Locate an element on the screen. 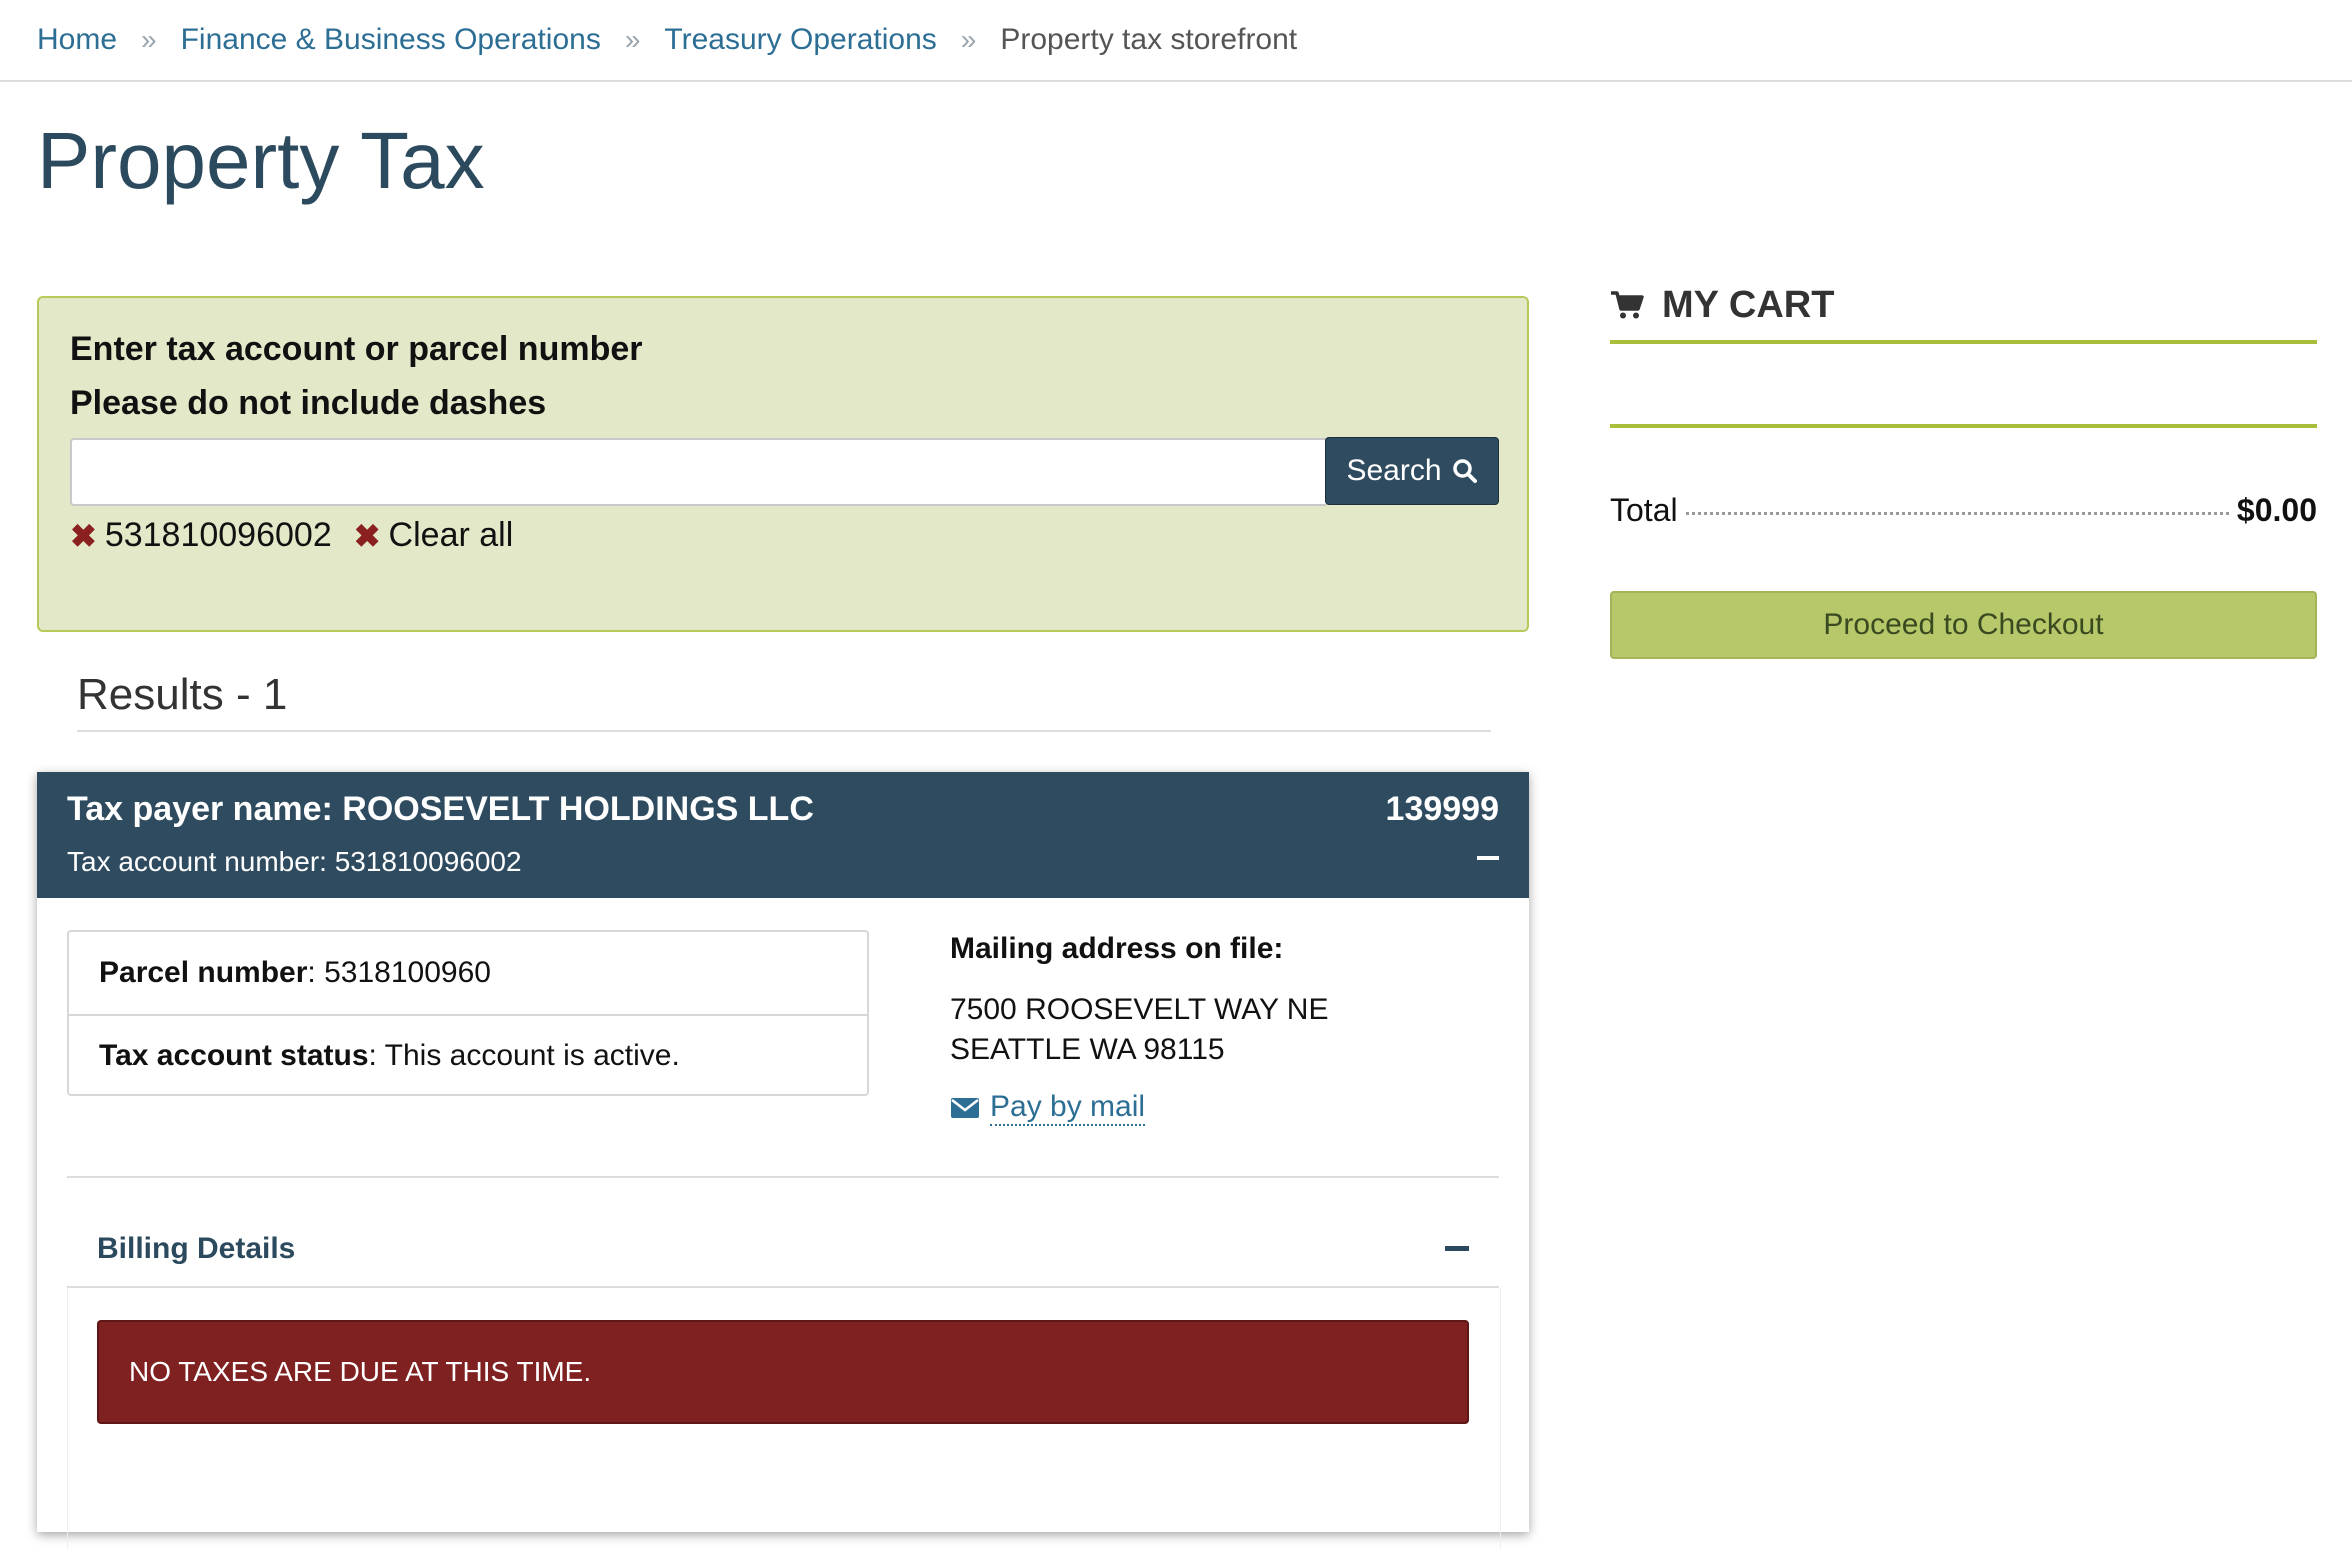 This screenshot has width=2352, height=1548. breadcrumb-treasury-link: Treasury Operations is located at coordinates (800, 40).